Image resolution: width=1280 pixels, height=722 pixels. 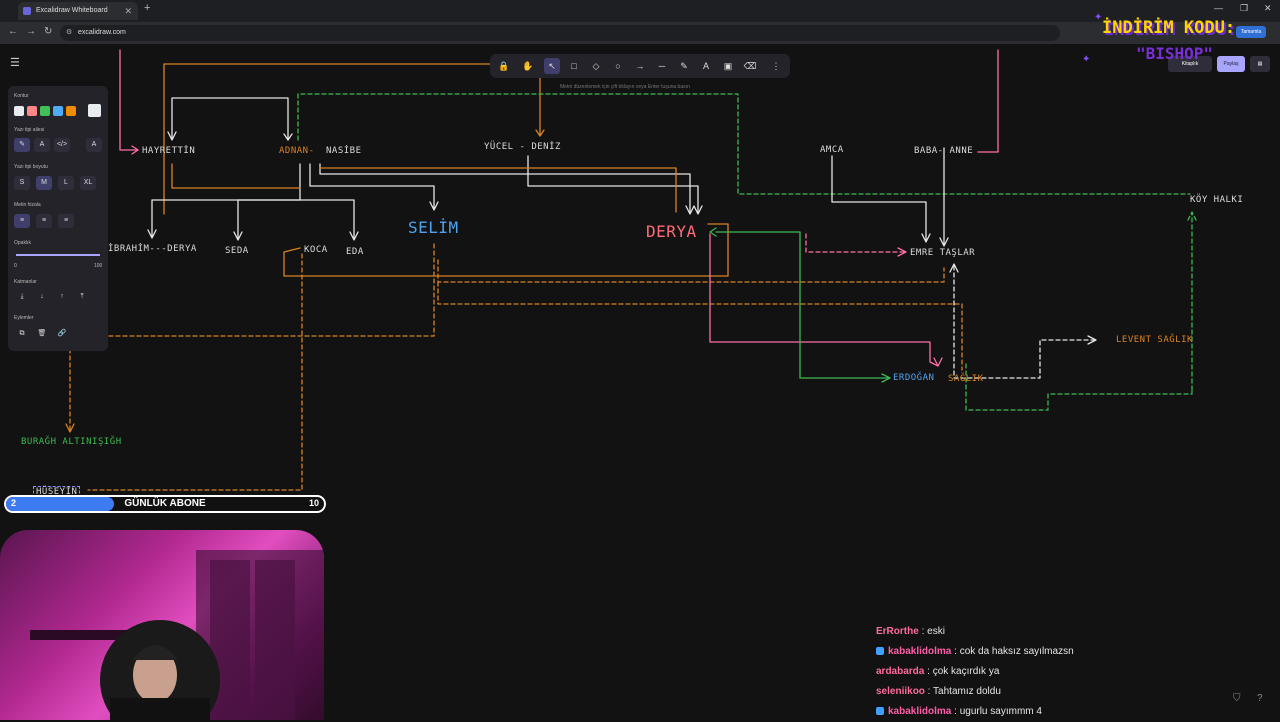 What do you see at coordinates (1024, 322) in the screenshot?
I see `white-dashed-to-levent` at bounding box center [1024, 322].